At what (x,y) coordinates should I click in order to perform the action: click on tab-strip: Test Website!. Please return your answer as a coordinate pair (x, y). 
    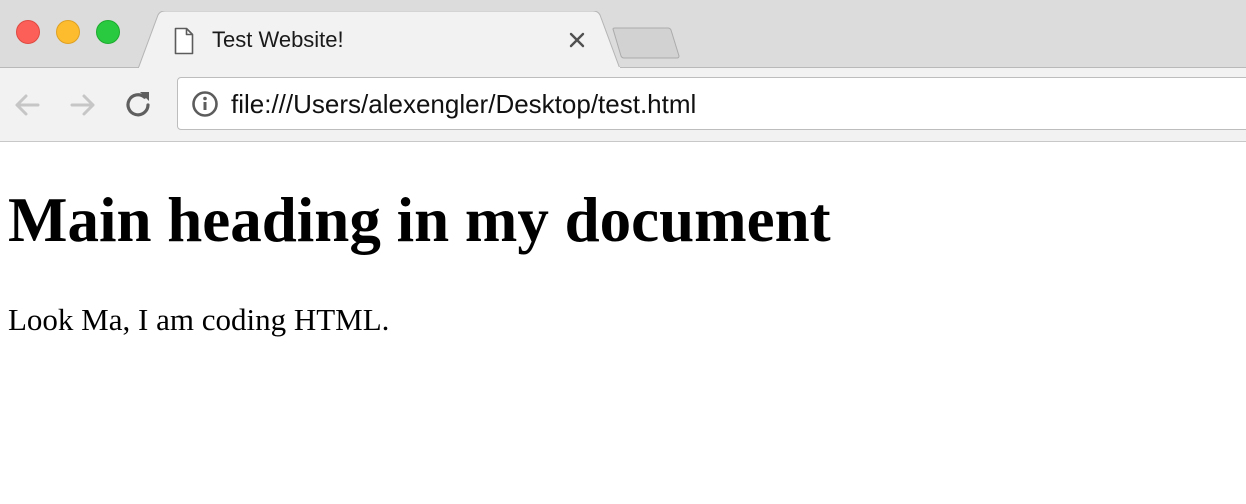
    Looking at the image, I should click on (623, 34).